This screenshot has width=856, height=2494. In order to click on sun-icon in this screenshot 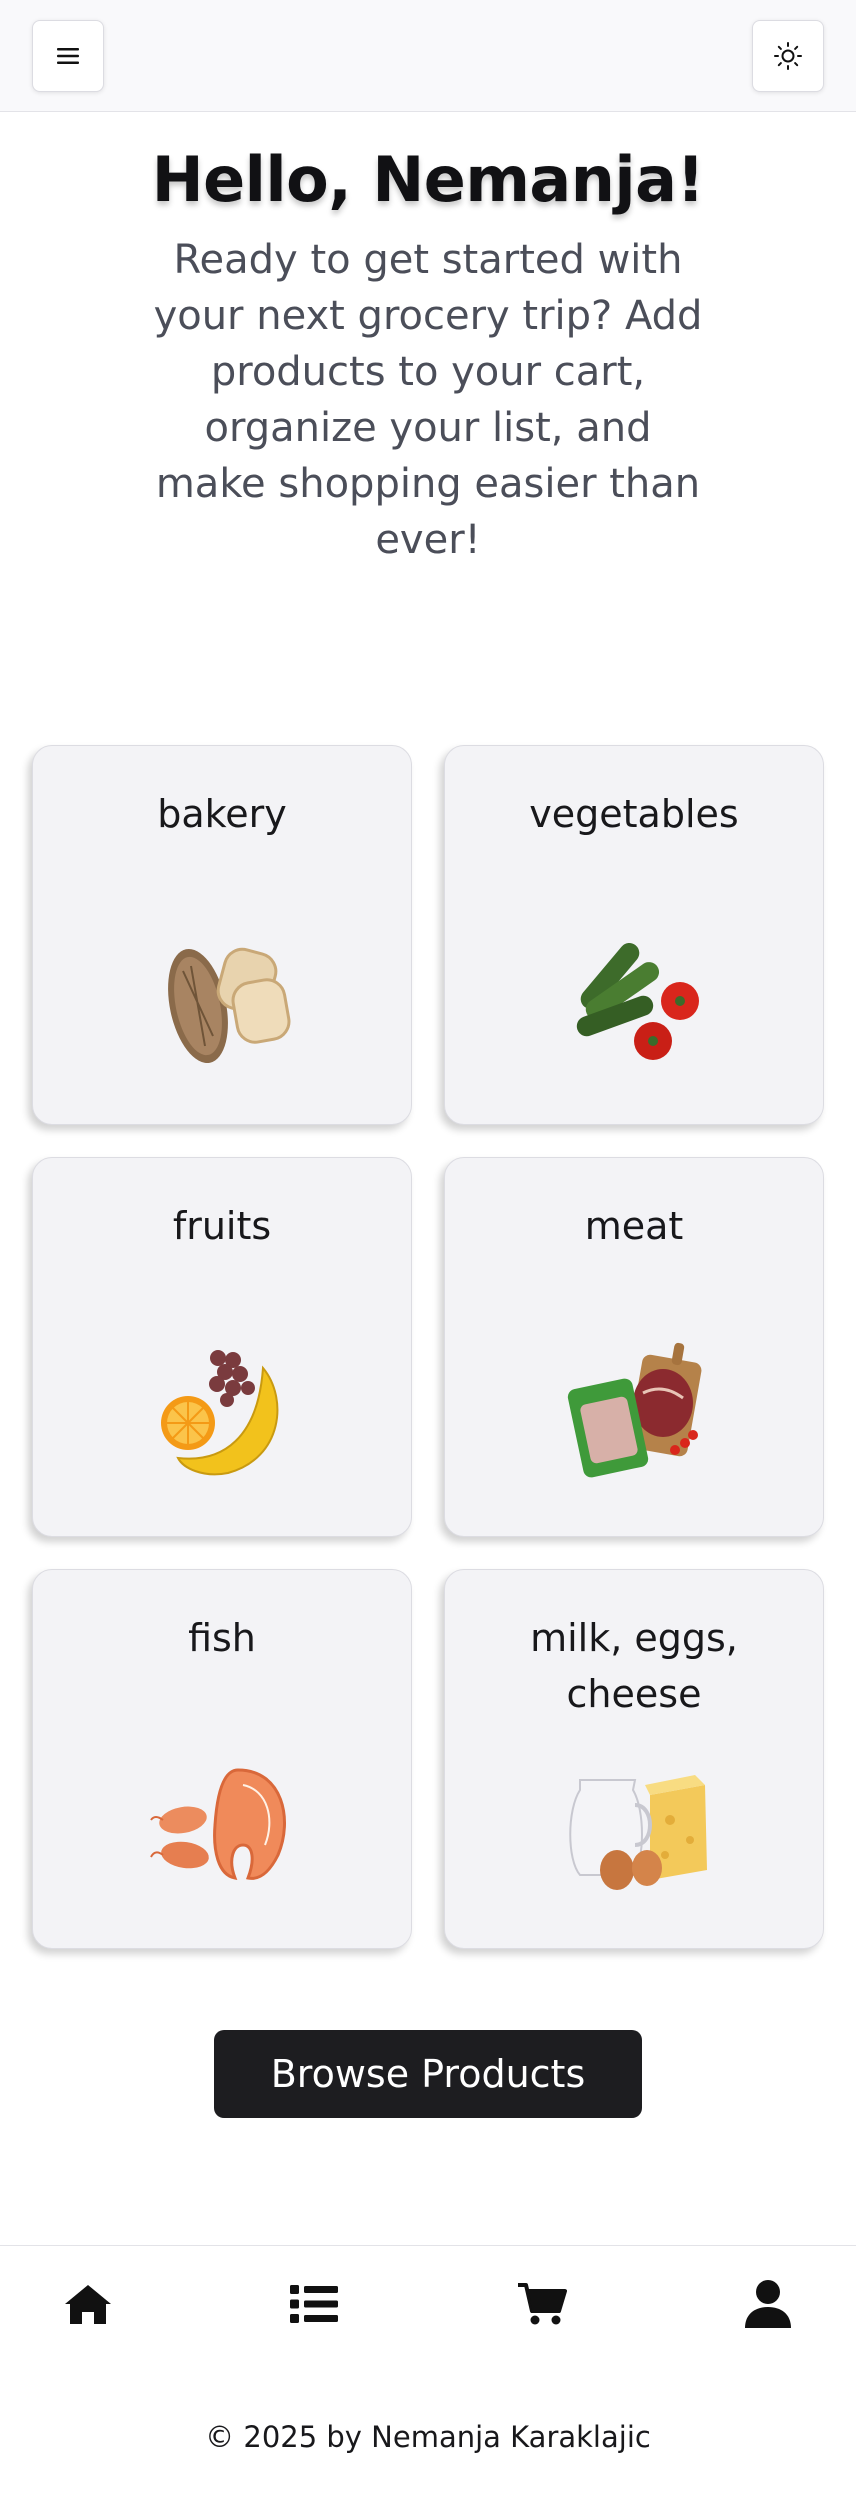, I will do `click(788, 56)`.